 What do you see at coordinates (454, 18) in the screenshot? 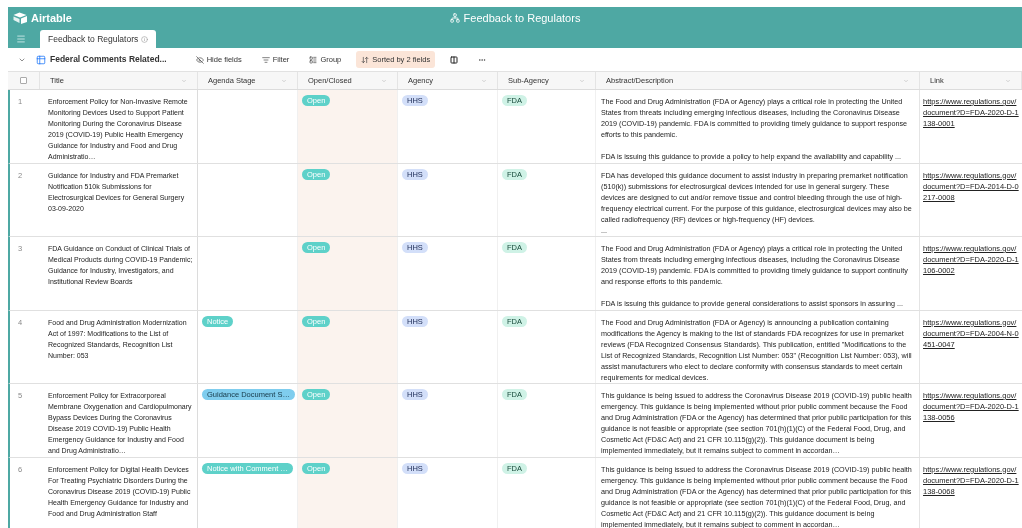
I see `base-icon` at bounding box center [454, 18].